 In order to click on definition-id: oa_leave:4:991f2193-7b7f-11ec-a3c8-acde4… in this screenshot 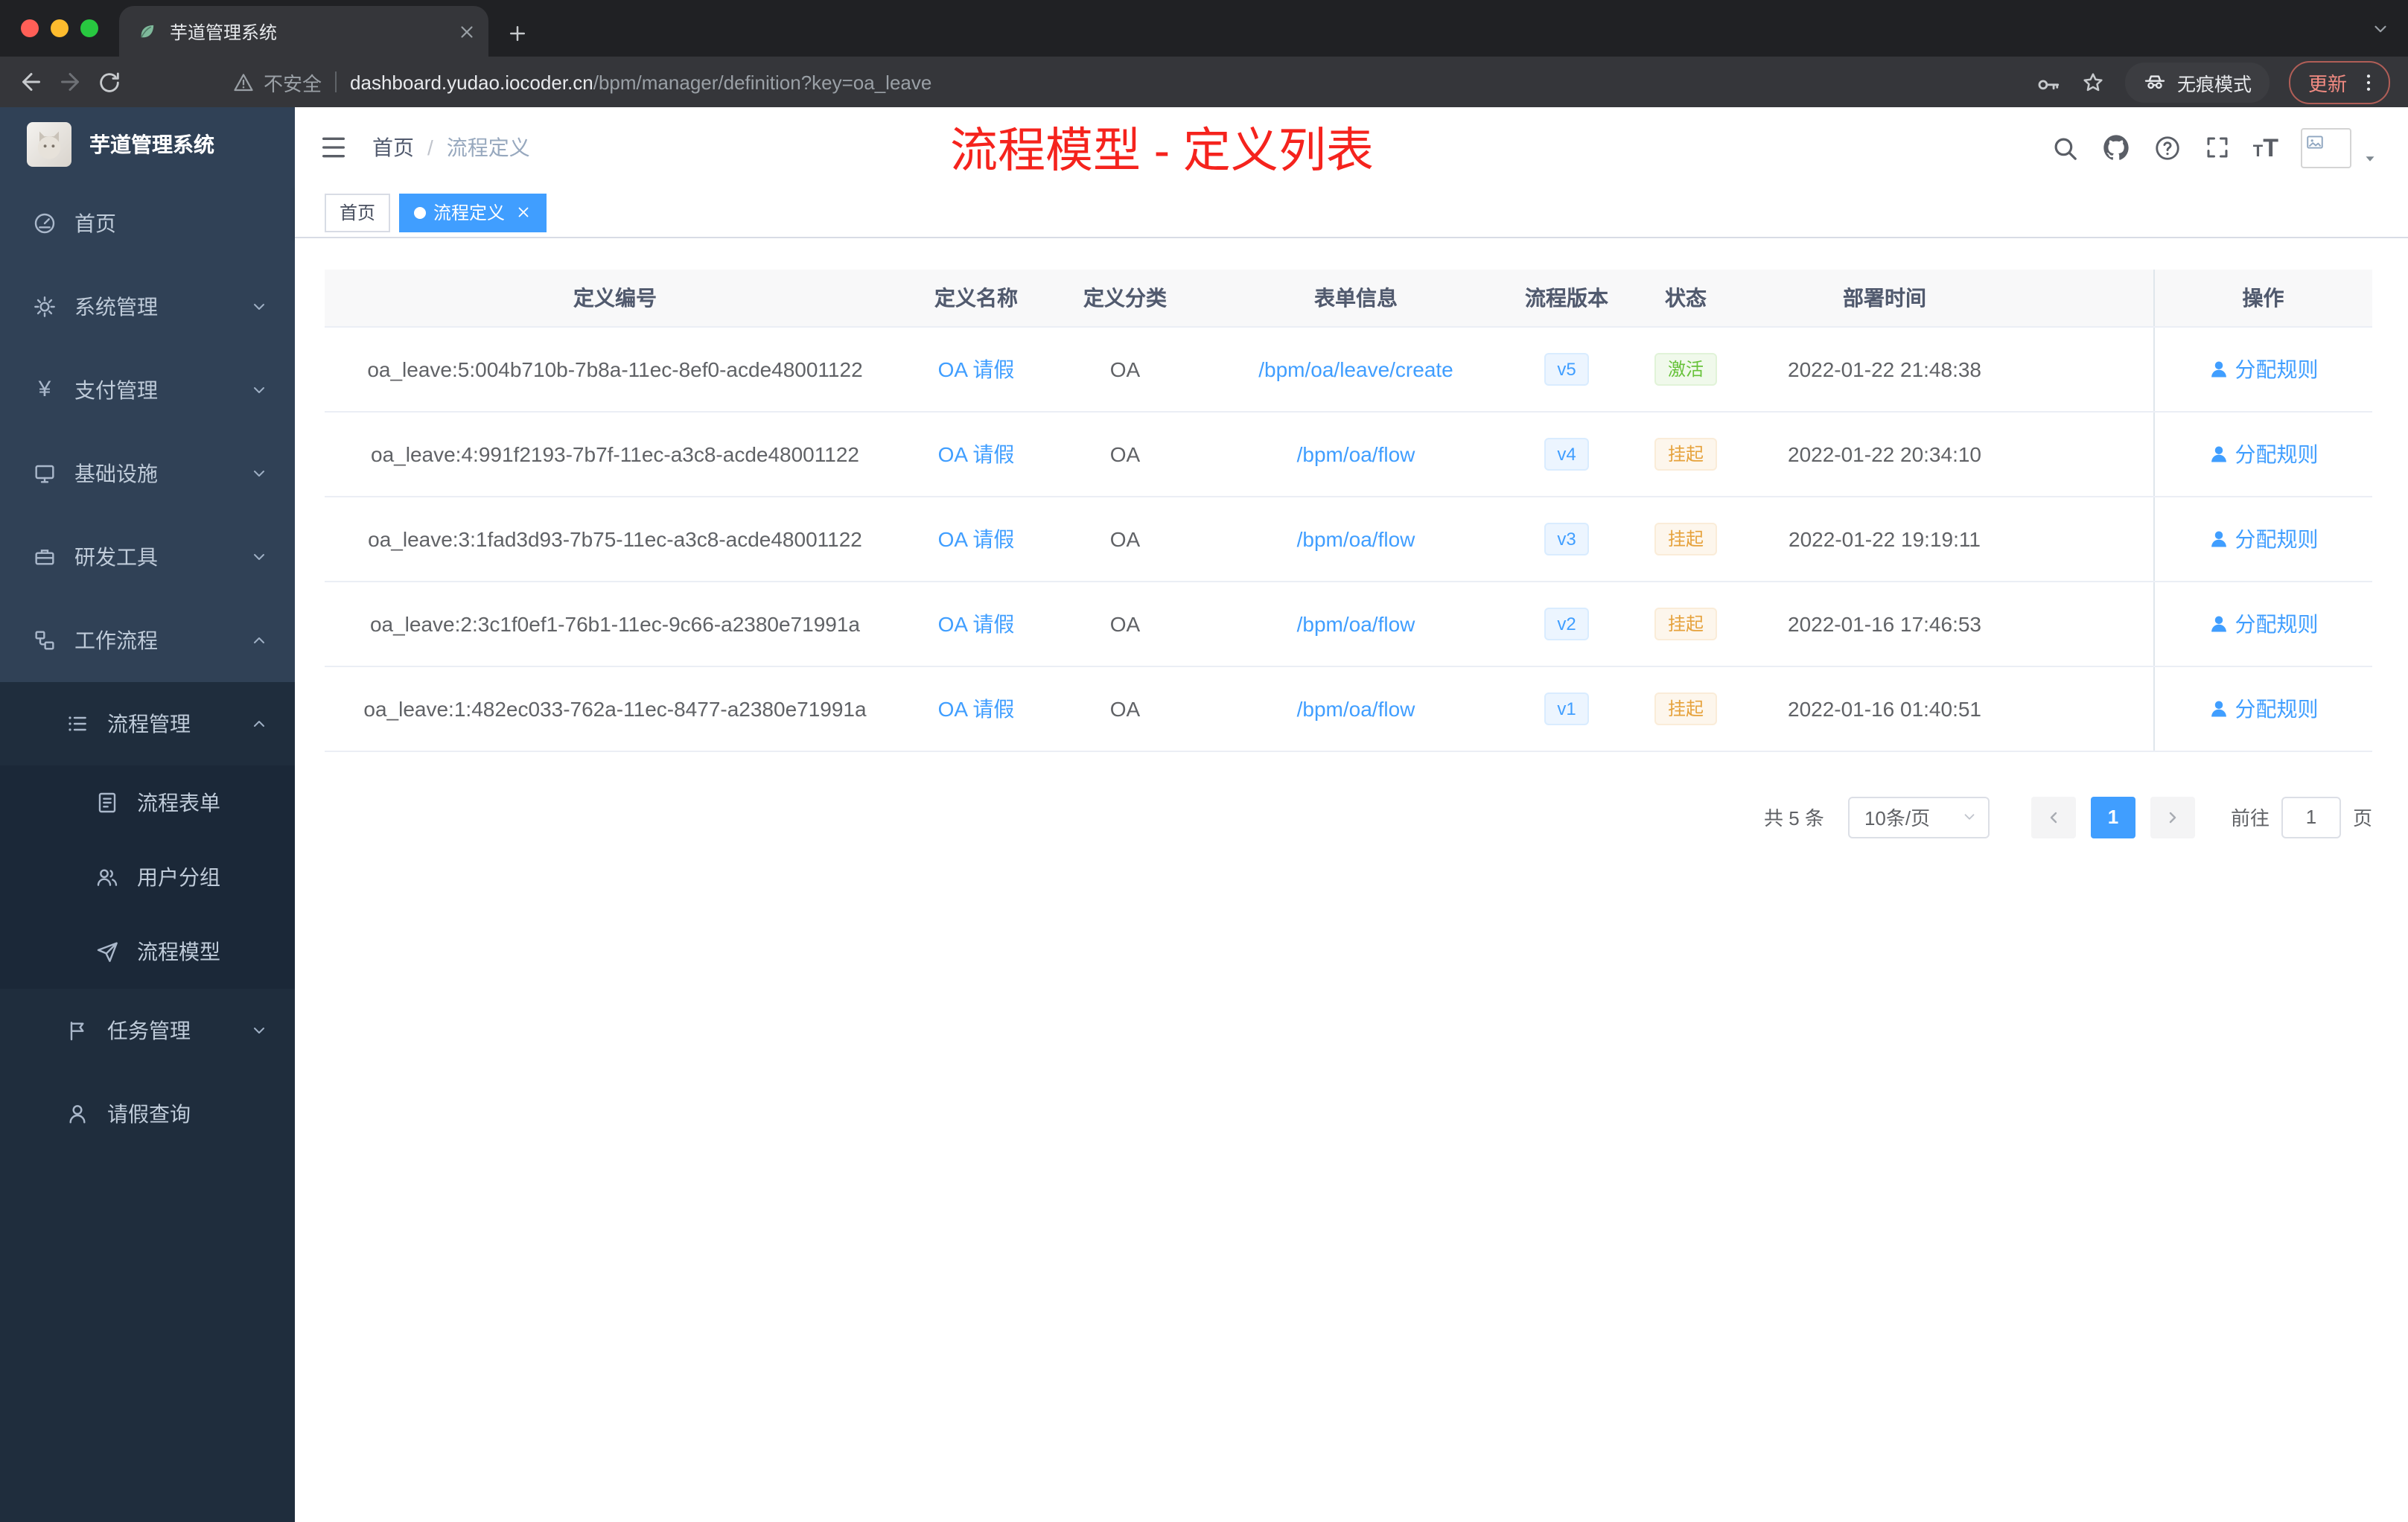, I will do `click(615, 453)`.